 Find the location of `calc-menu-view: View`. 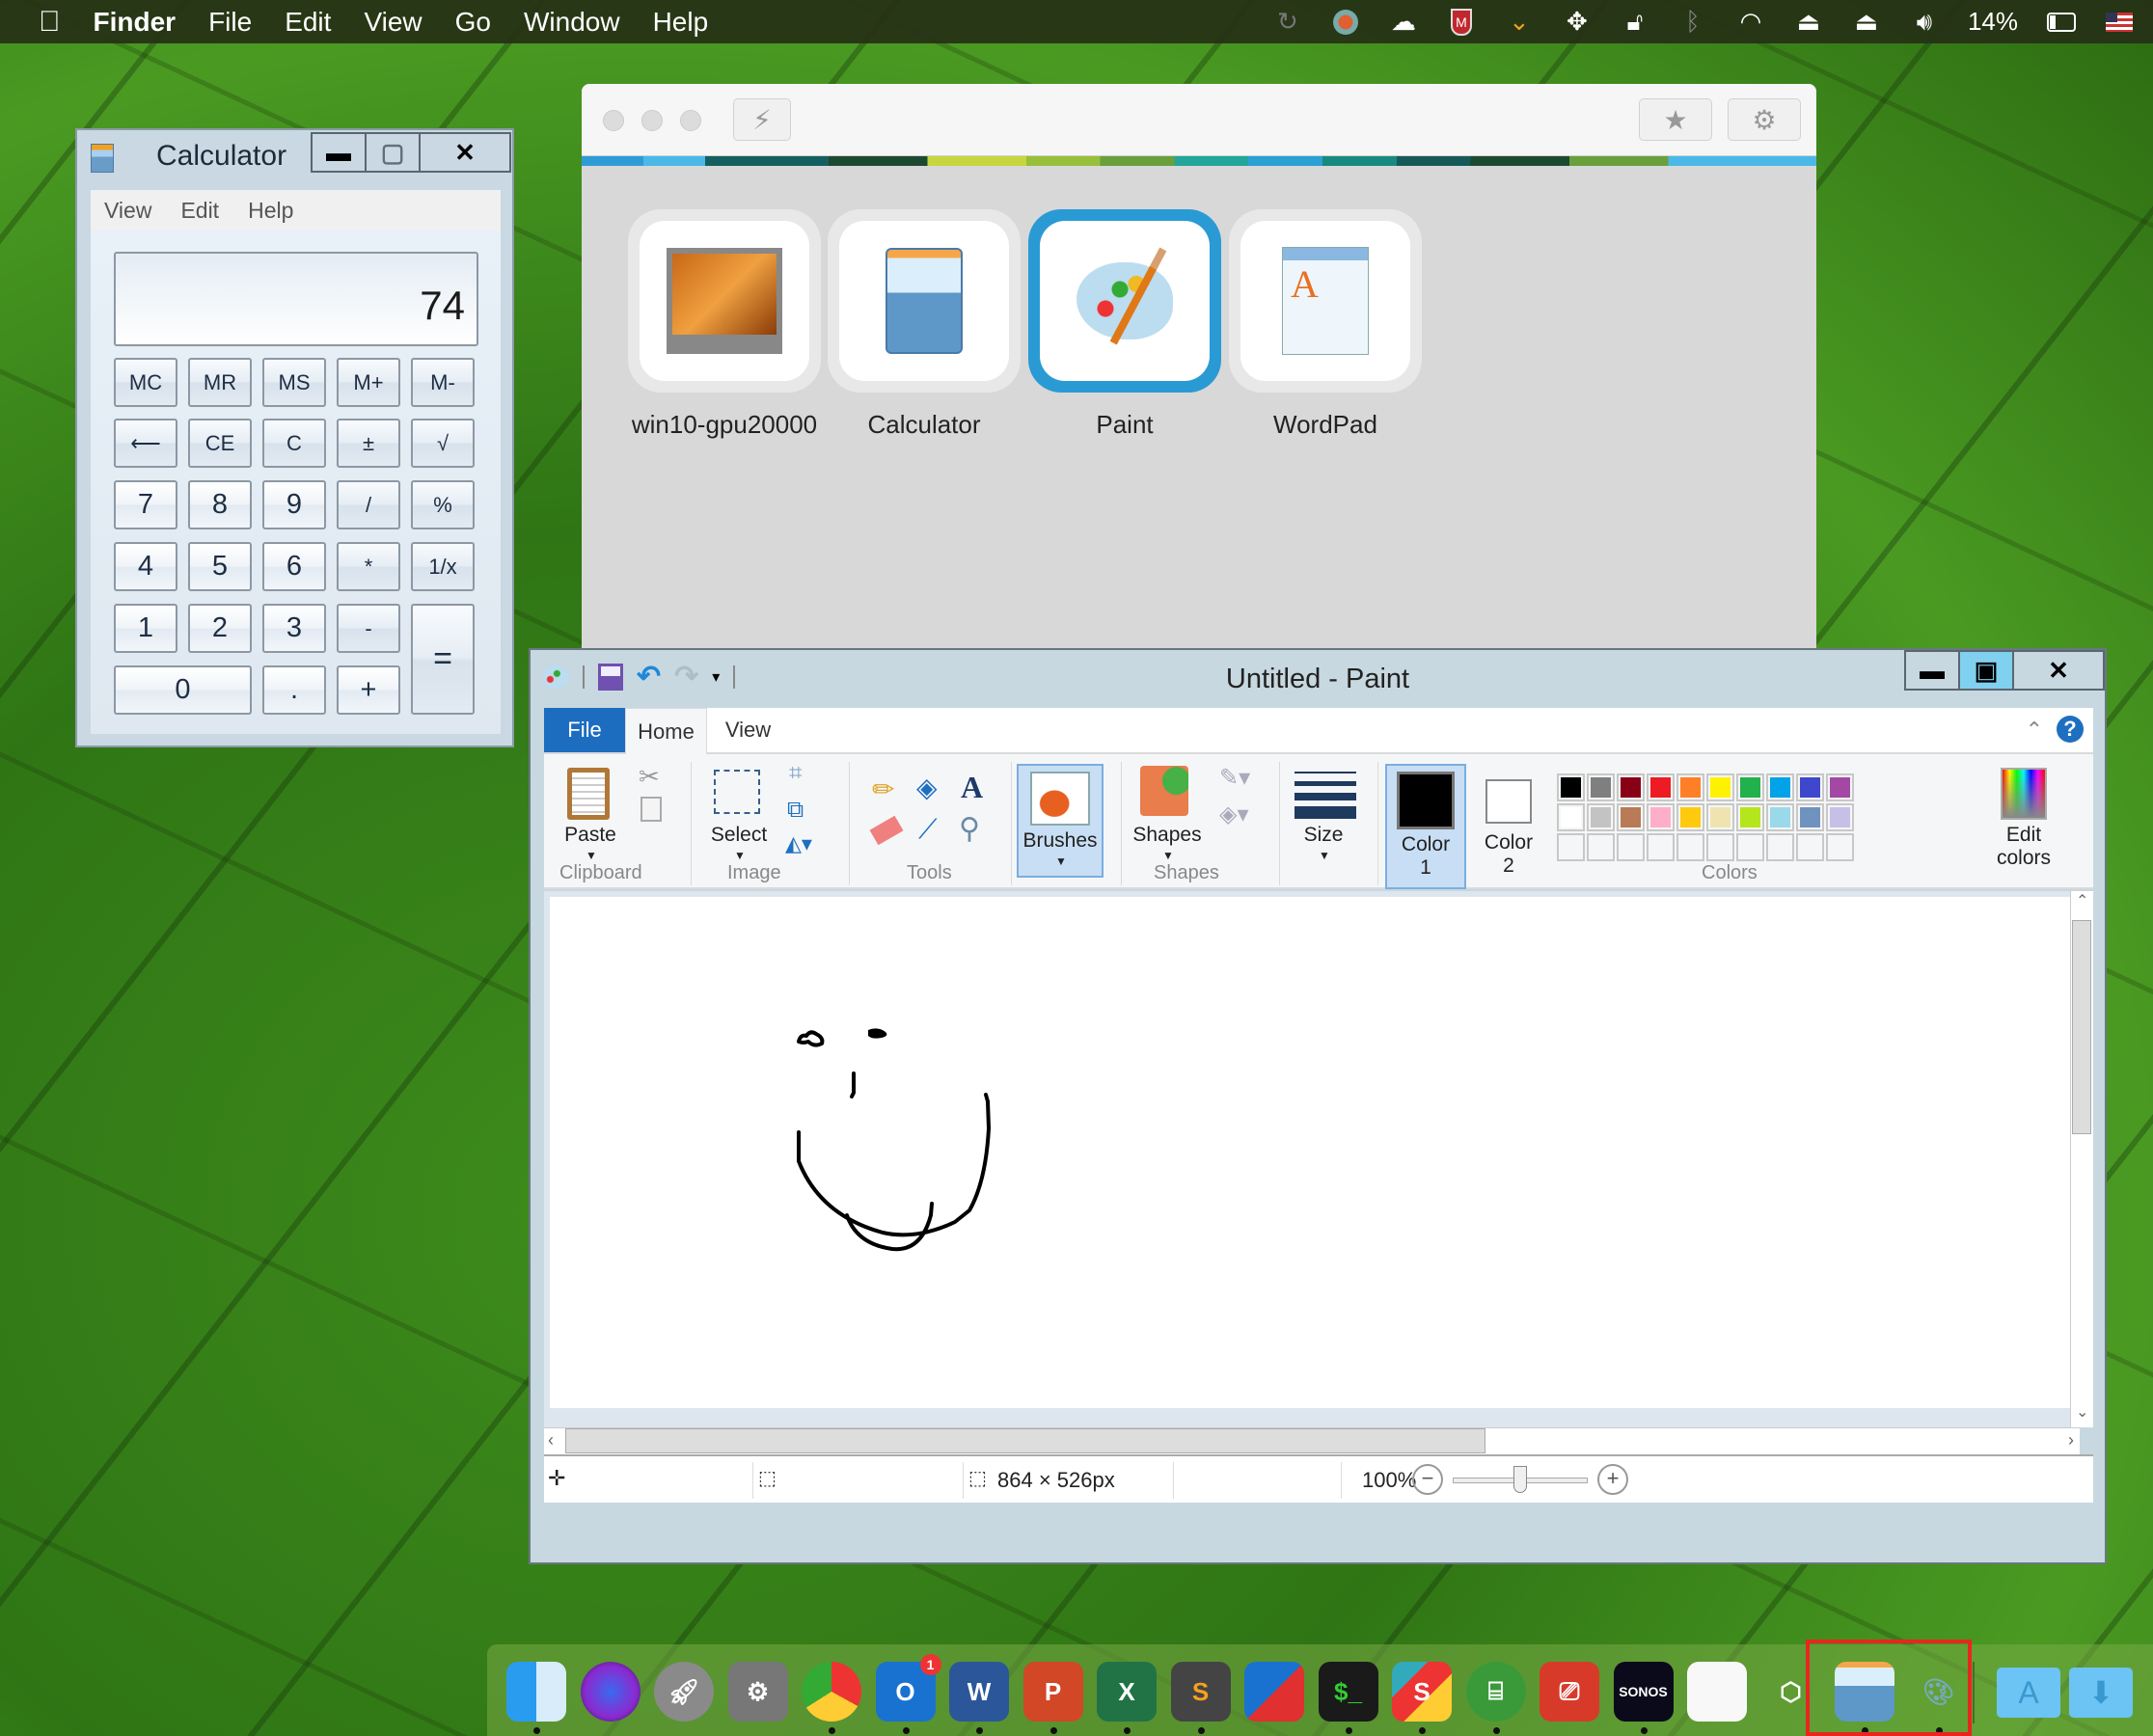

calc-menu-view: View is located at coordinates (127, 211).